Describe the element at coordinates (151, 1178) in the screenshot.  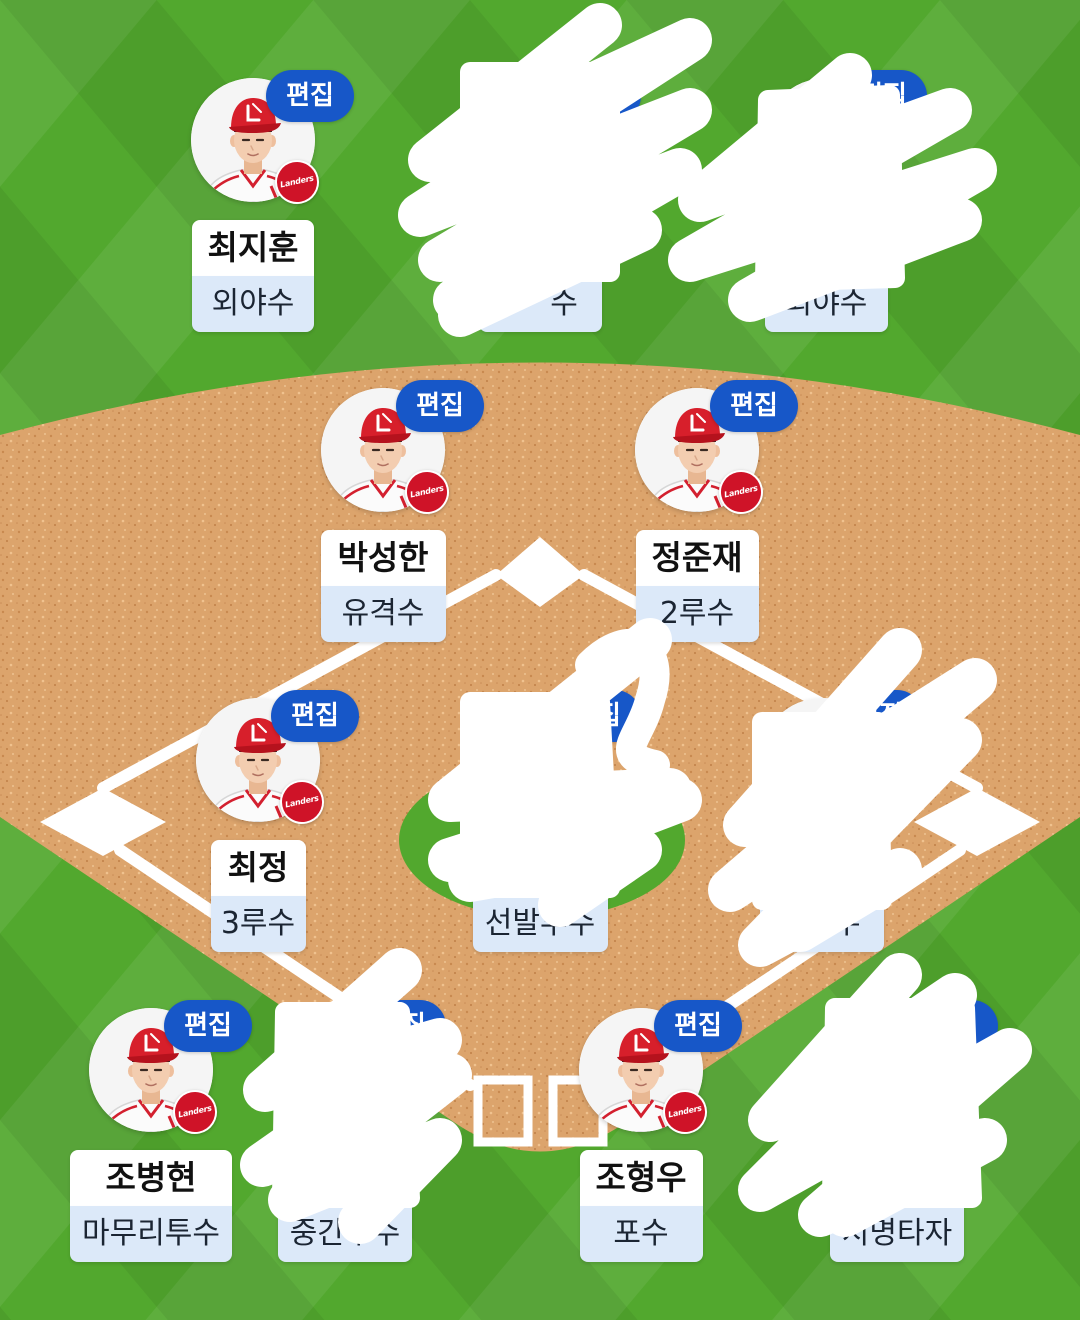
I see `player-name: 조병현` at that location.